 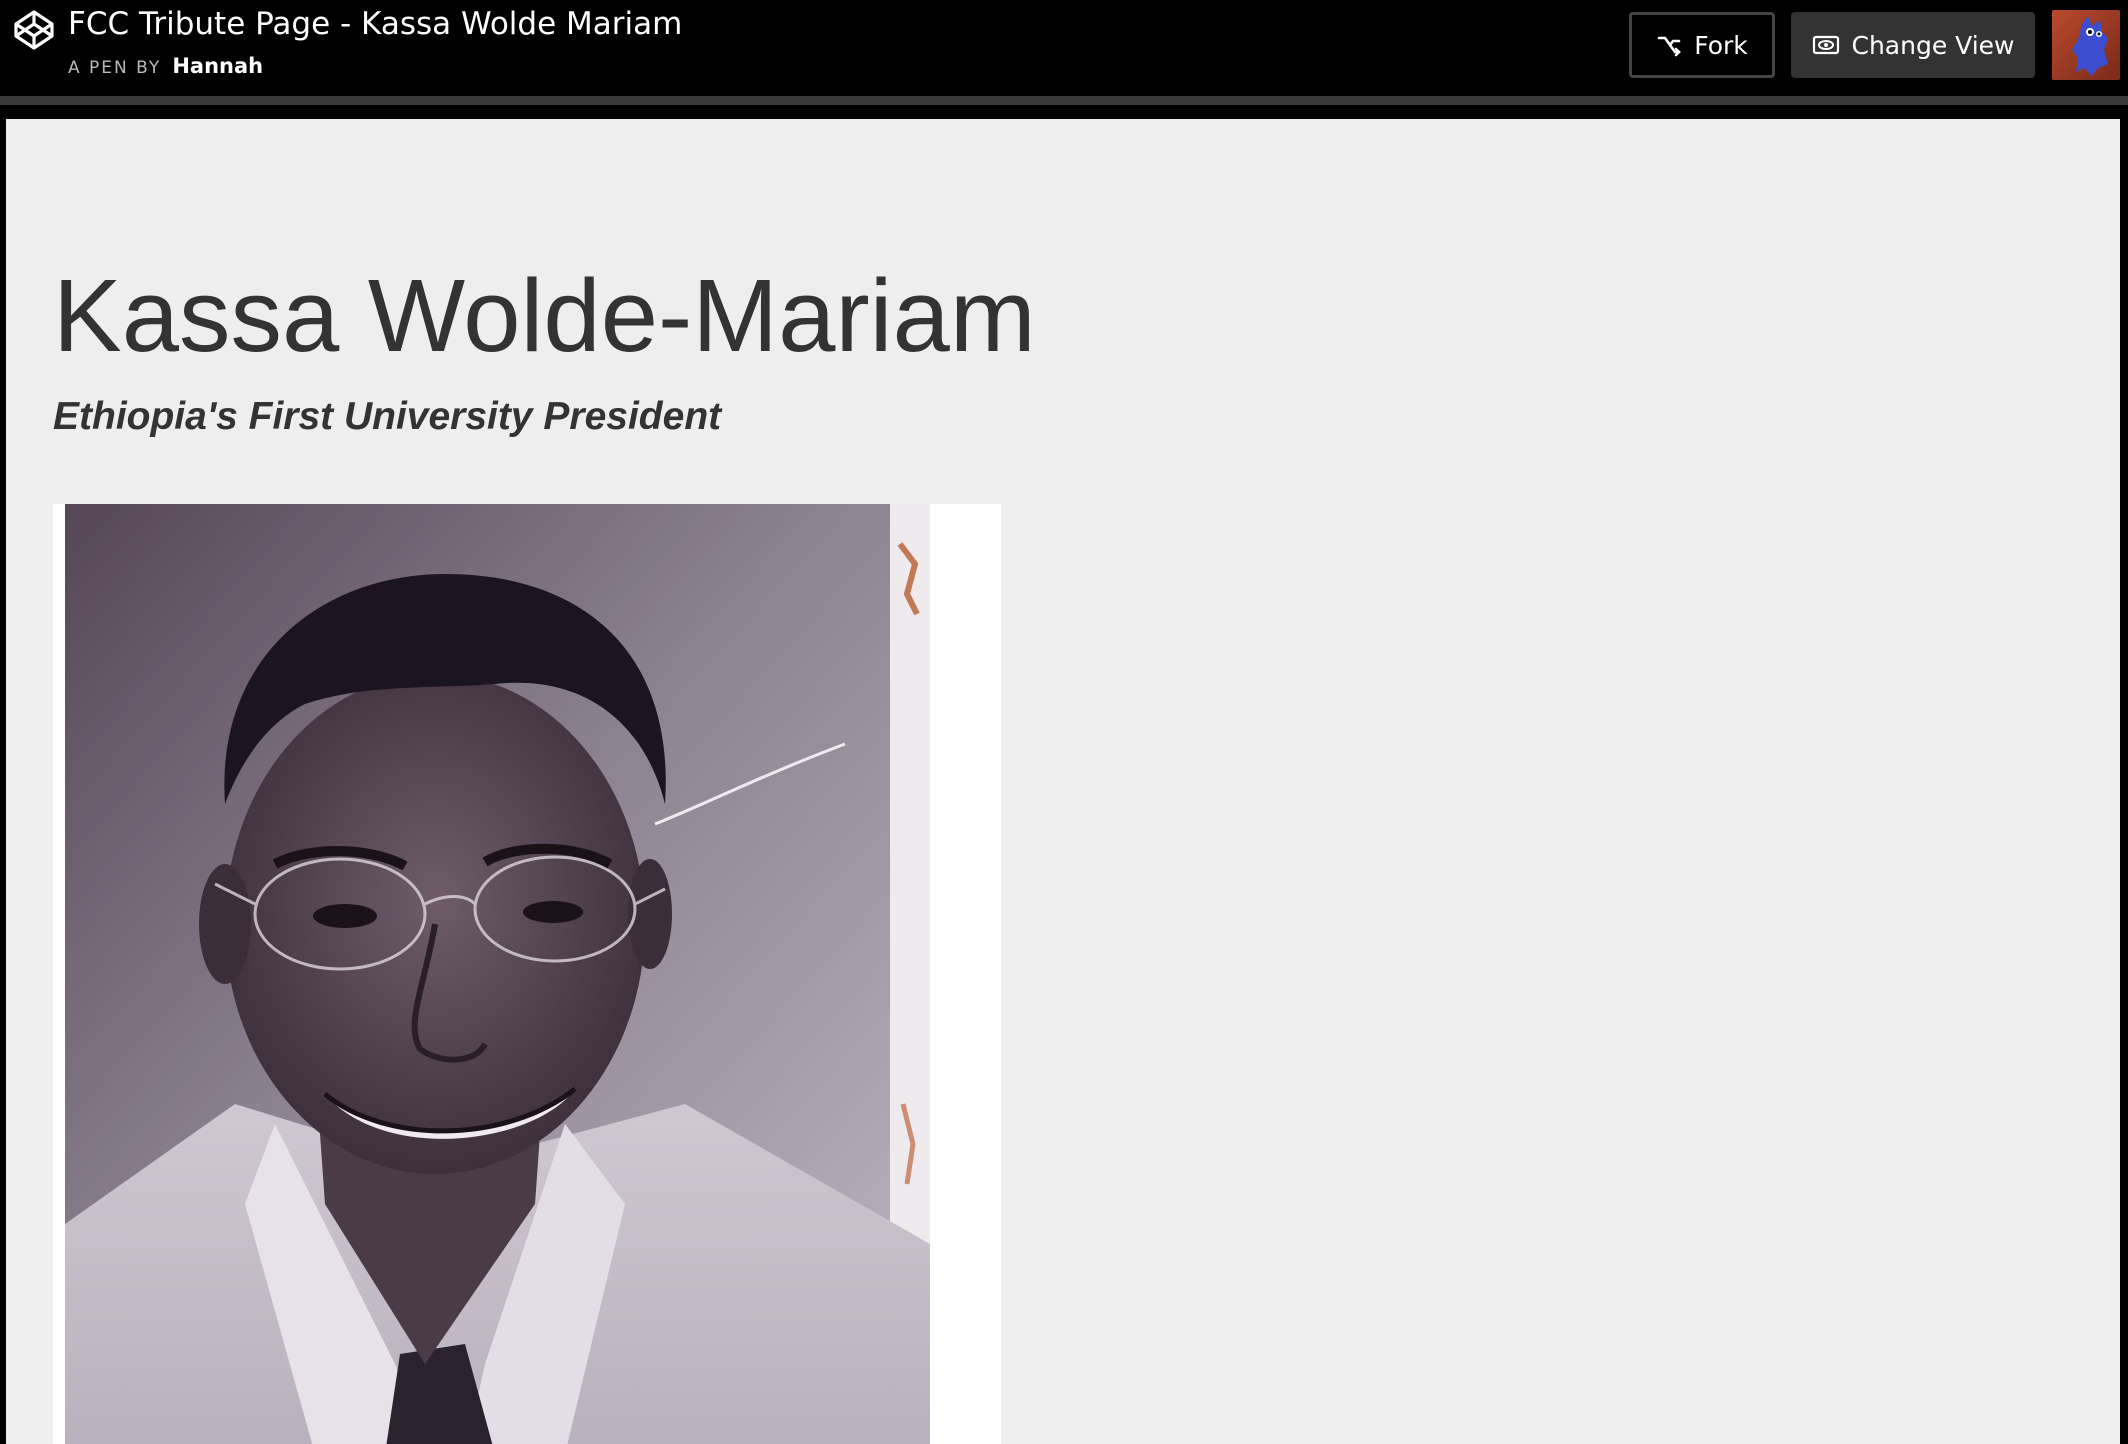 I want to click on page-title: Kassa Wolde-Mariam, so click(x=544, y=315).